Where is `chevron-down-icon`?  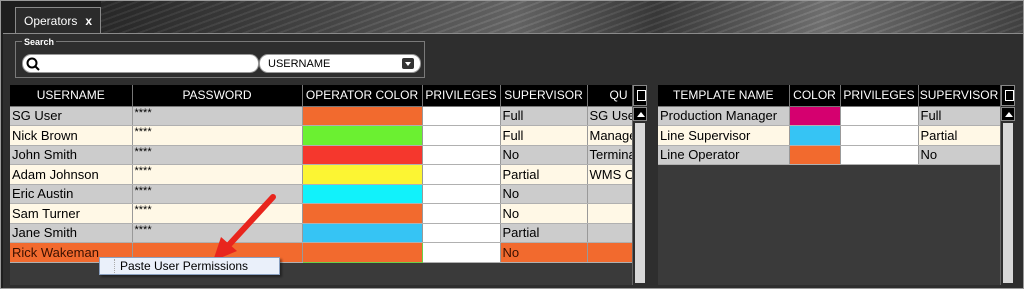
chevron-down-icon is located at coordinates (408, 63).